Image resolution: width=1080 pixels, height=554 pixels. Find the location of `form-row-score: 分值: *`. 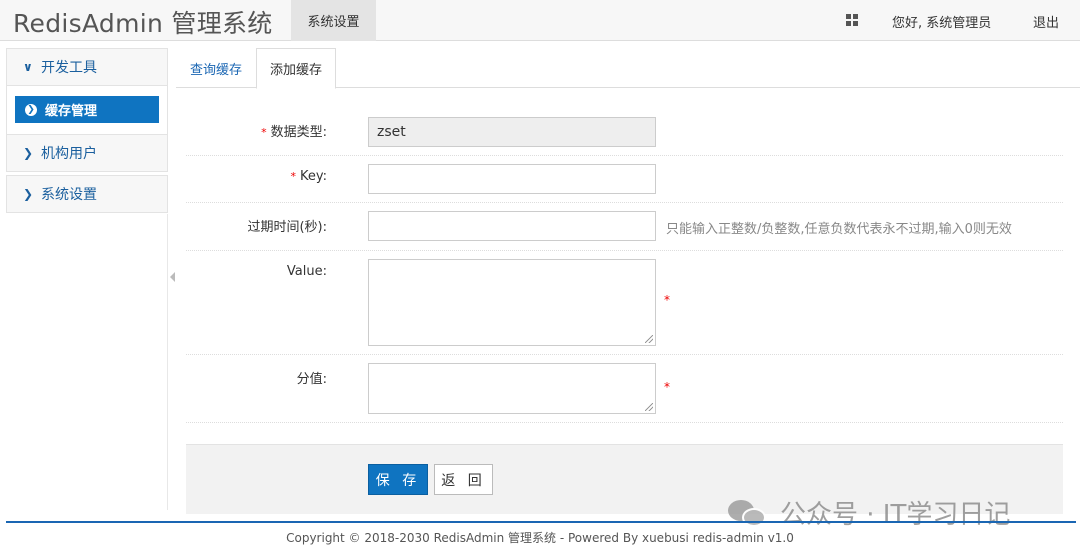

form-row-score: 分值: * is located at coordinates (624, 389).